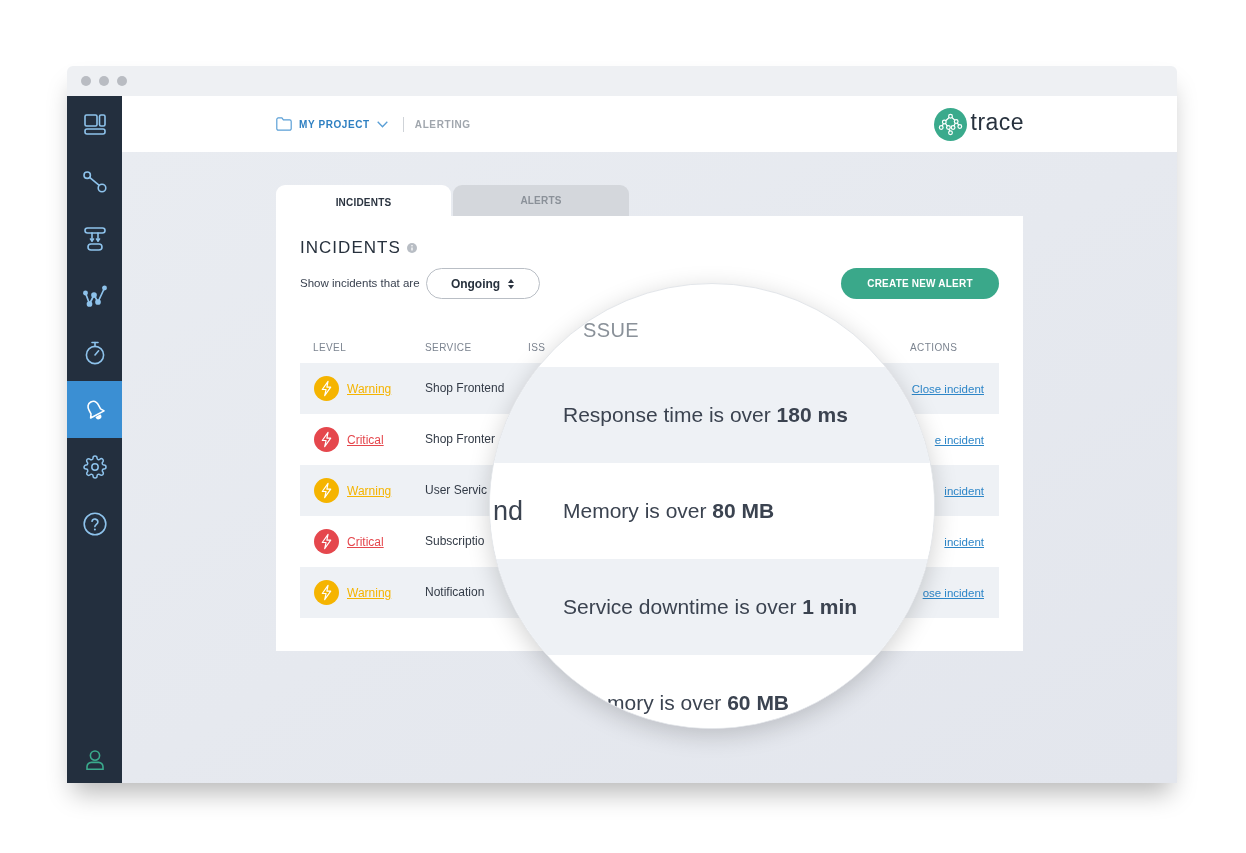 The height and width of the screenshot is (853, 1246). Describe the element at coordinates (611, 330) in the screenshot. I see `magnified-column-header: SSUE` at that location.